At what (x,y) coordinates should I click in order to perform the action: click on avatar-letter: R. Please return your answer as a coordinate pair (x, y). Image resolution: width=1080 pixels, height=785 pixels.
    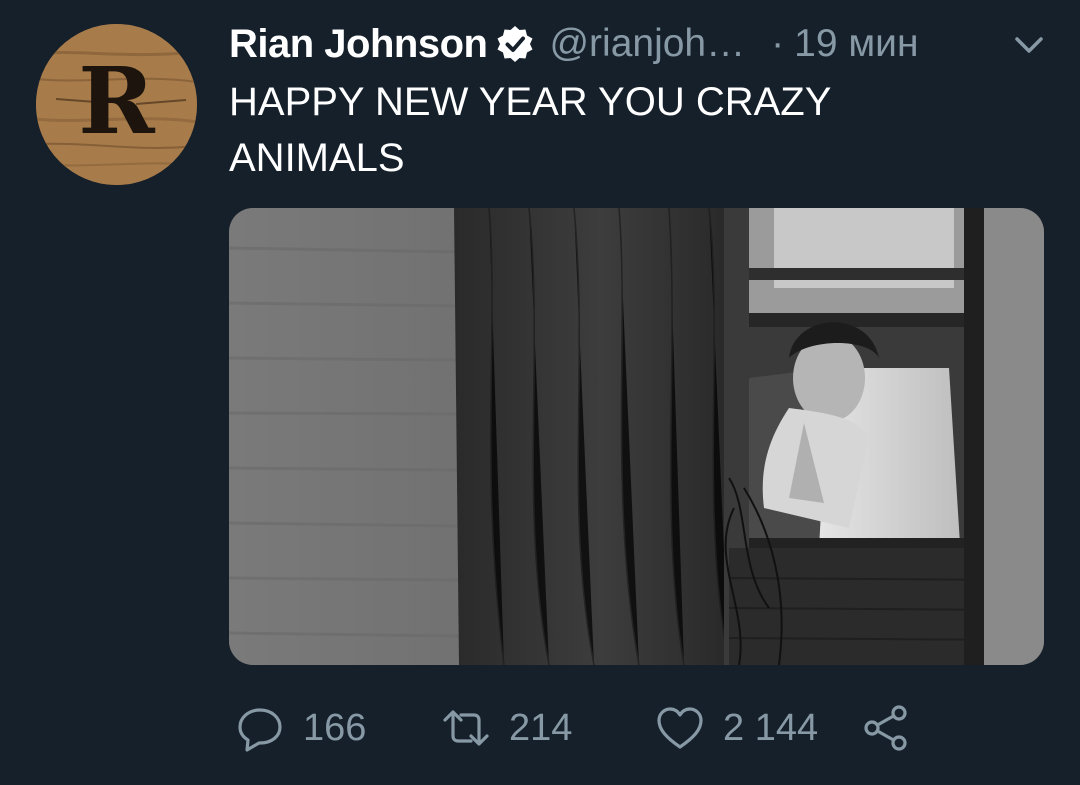
    Looking at the image, I should click on (116, 101).